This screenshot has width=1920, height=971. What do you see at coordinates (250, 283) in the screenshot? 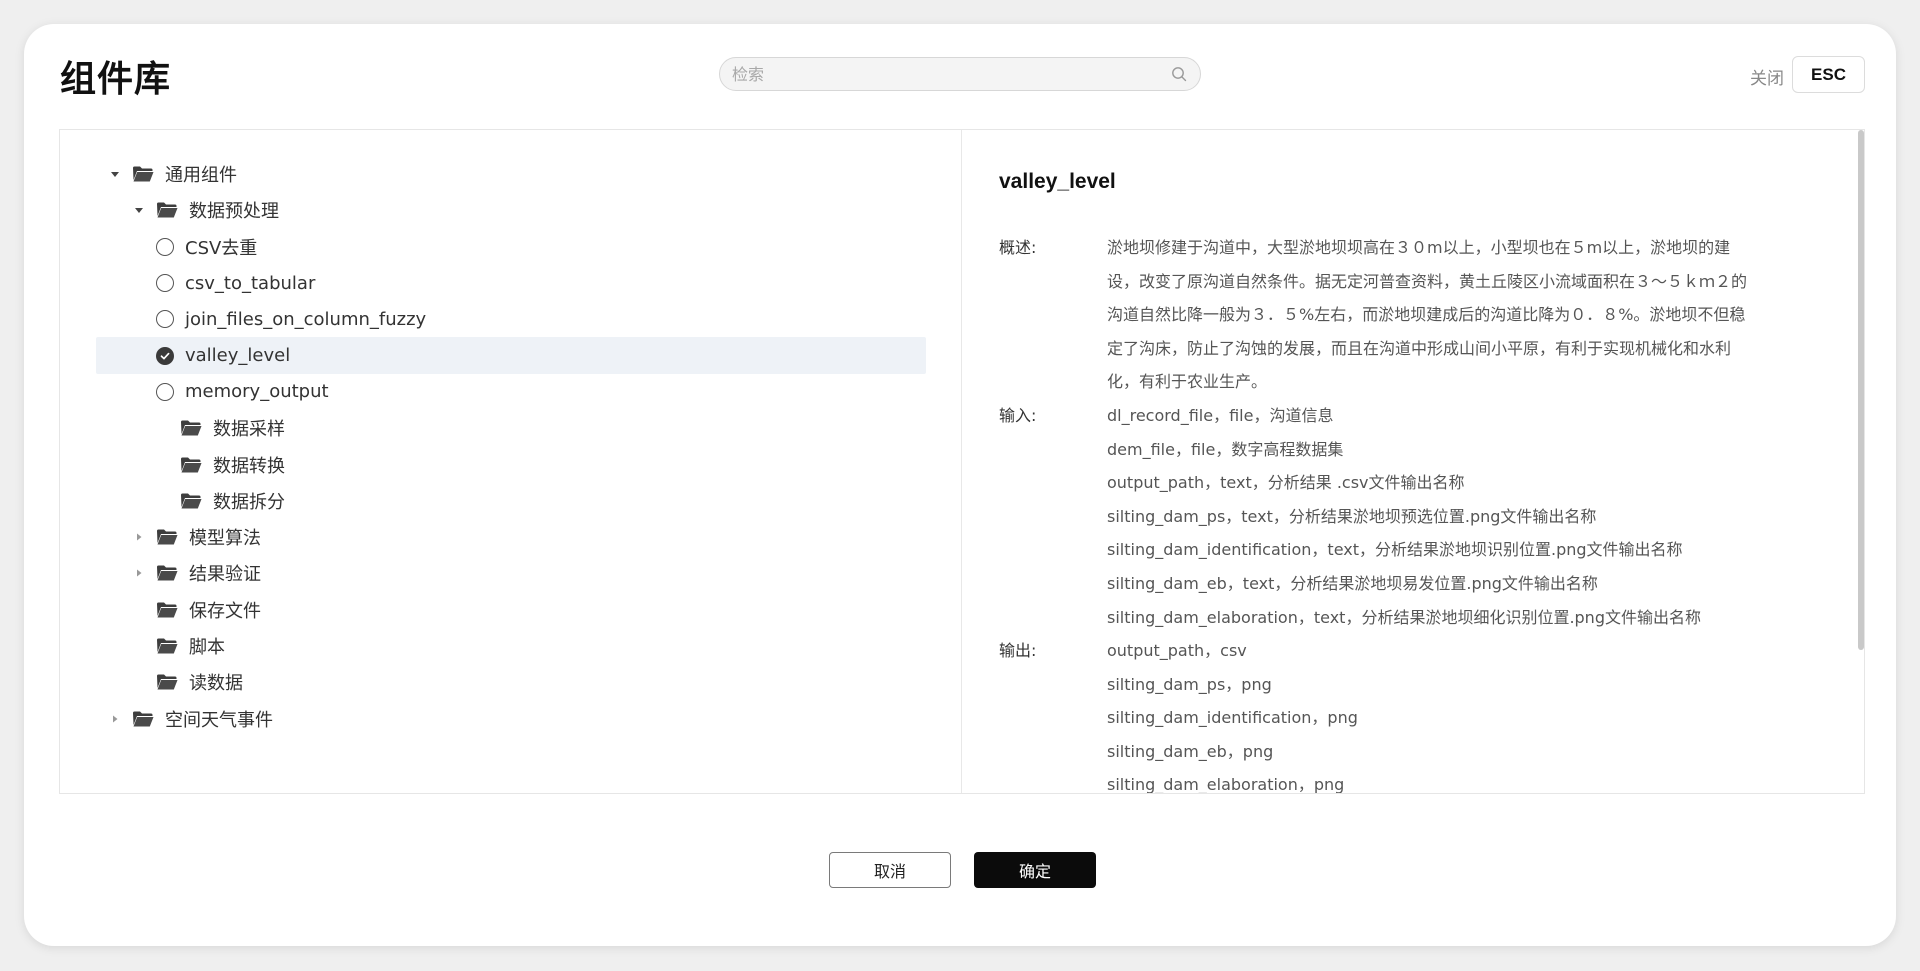
I see `tree-item-label: csv_to_tabular` at bounding box center [250, 283].